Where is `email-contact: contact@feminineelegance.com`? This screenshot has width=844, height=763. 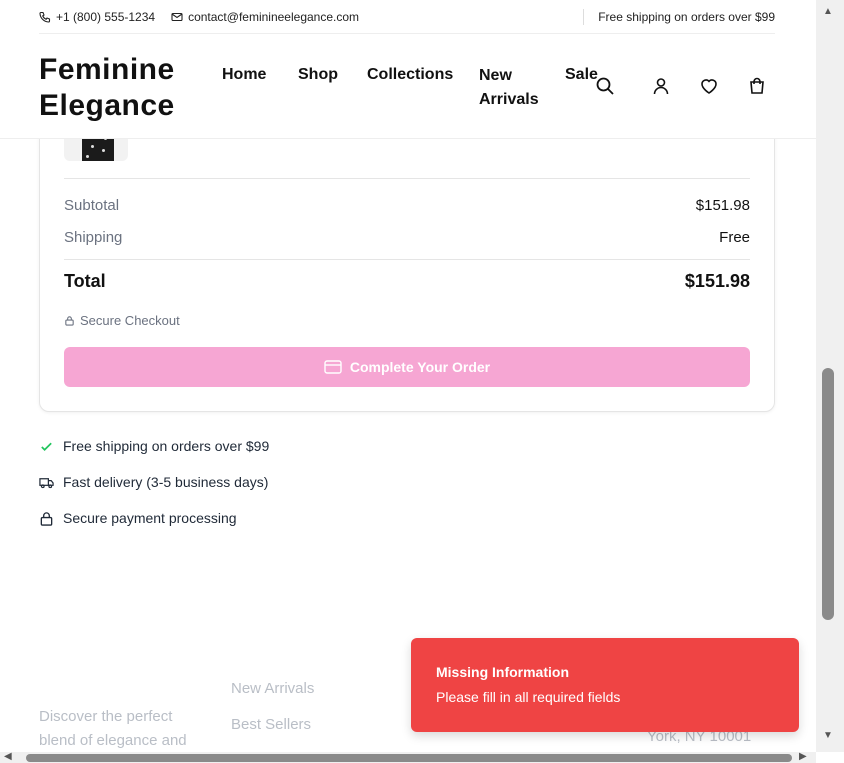
email-contact: contact@feminineelegance.com is located at coordinates (265, 17).